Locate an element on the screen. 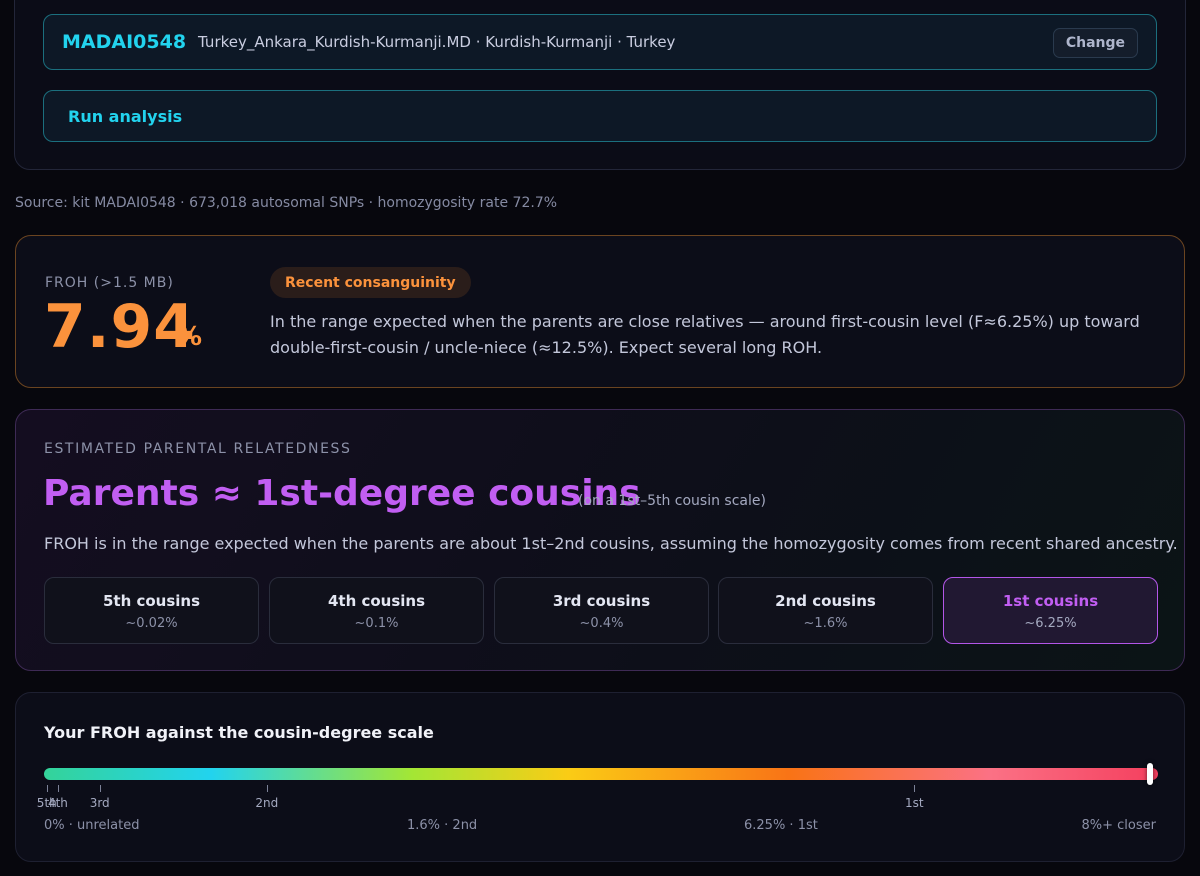  axis-label-2nd: 1.6% · 2nd is located at coordinates (442, 825).